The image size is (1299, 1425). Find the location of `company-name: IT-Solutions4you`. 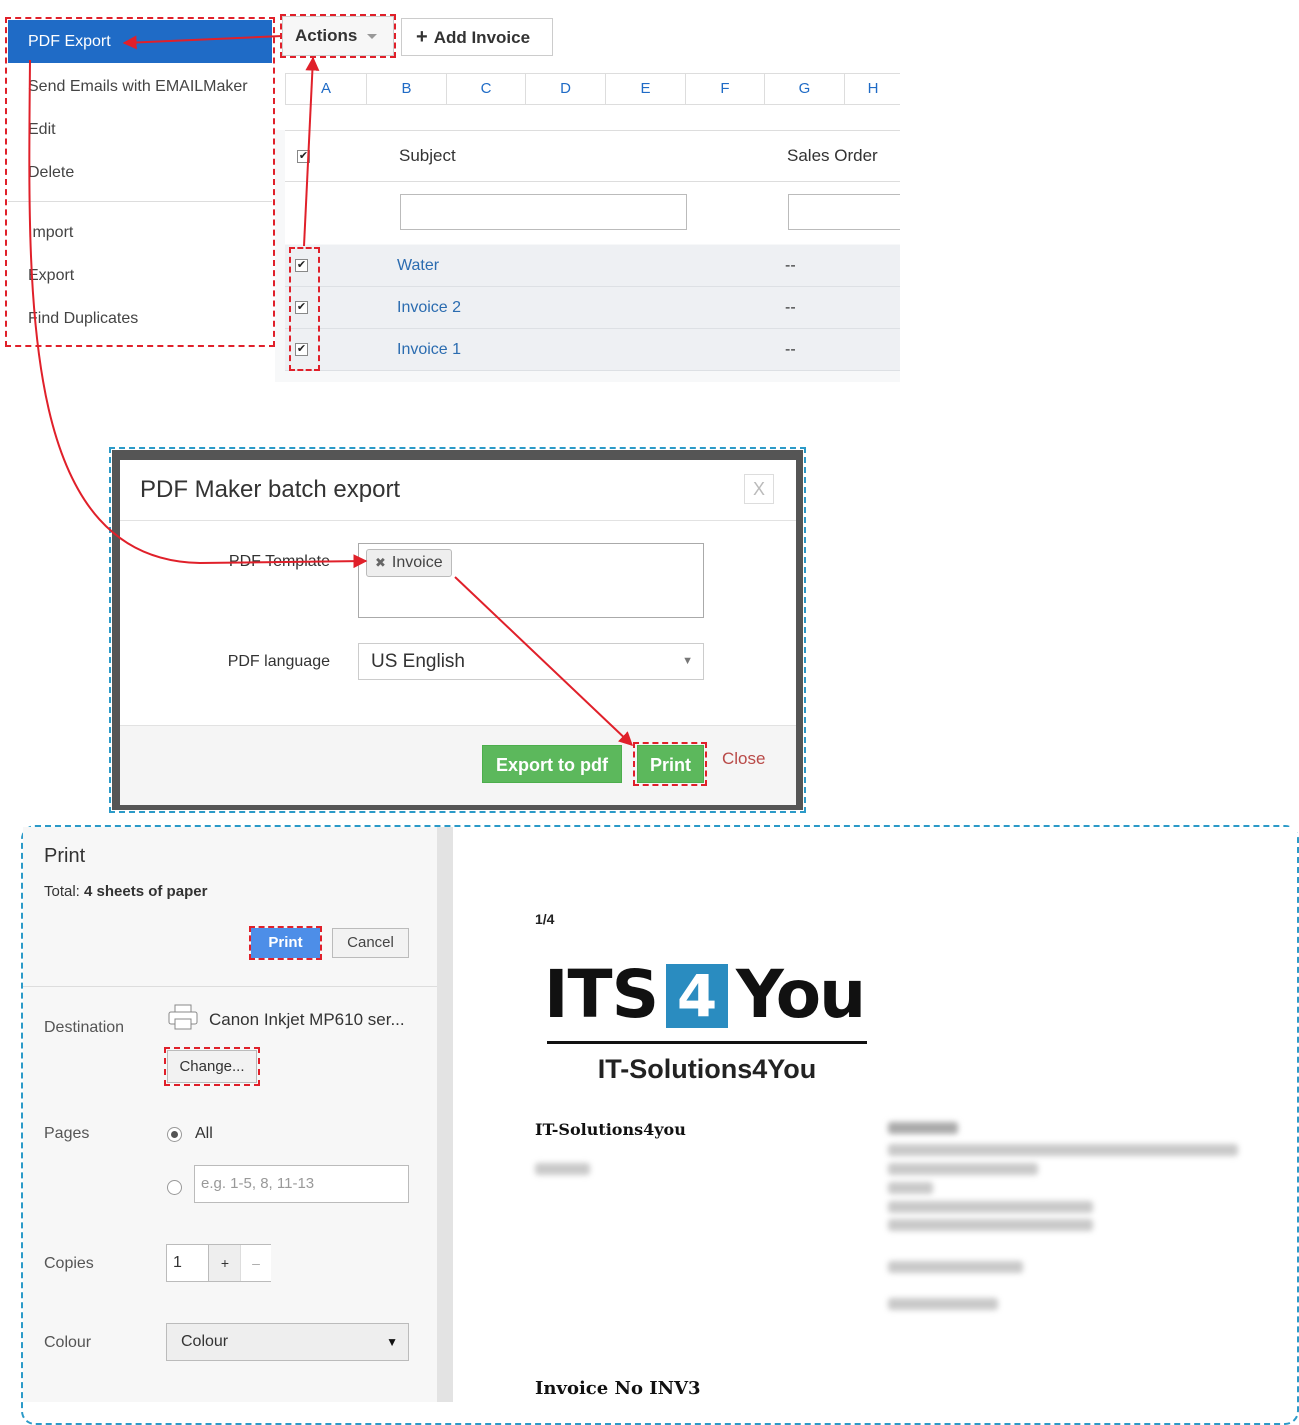

company-name: IT-Solutions4you is located at coordinates (610, 1129).